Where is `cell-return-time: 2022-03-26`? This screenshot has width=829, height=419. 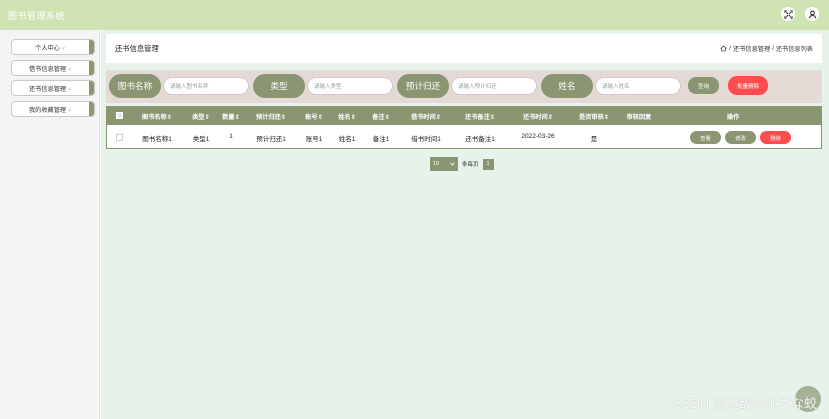
cell-return-time: 2022-03-26 is located at coordinates (538, 136).